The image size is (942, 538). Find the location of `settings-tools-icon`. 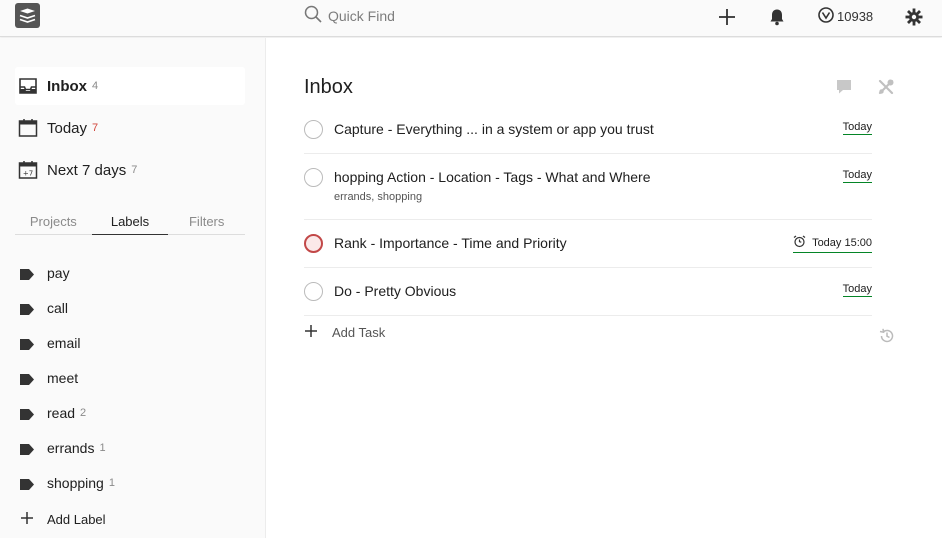

settings-tools-icon is located at coordinates (886, 87).